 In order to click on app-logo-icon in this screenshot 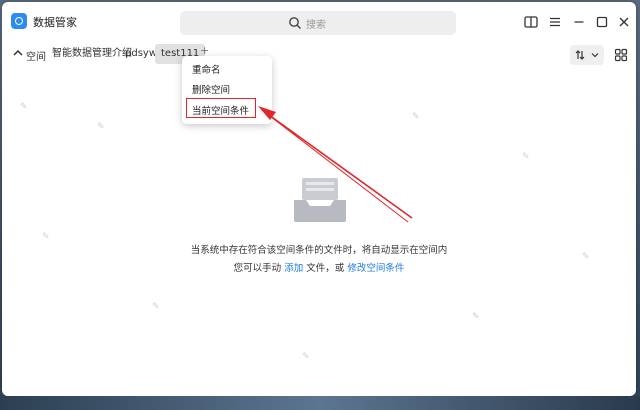, I will do `click(19, 21)`.